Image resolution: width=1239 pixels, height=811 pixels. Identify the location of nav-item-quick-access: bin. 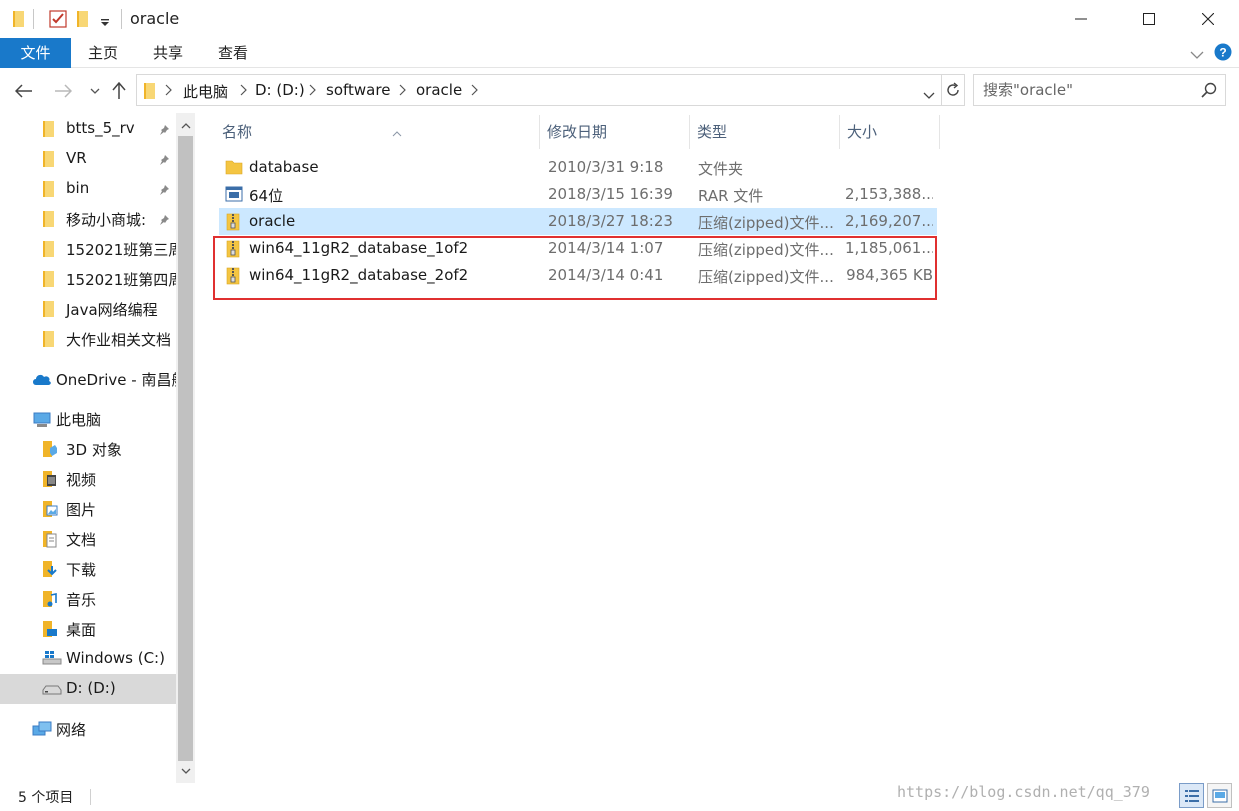
(88, 189).